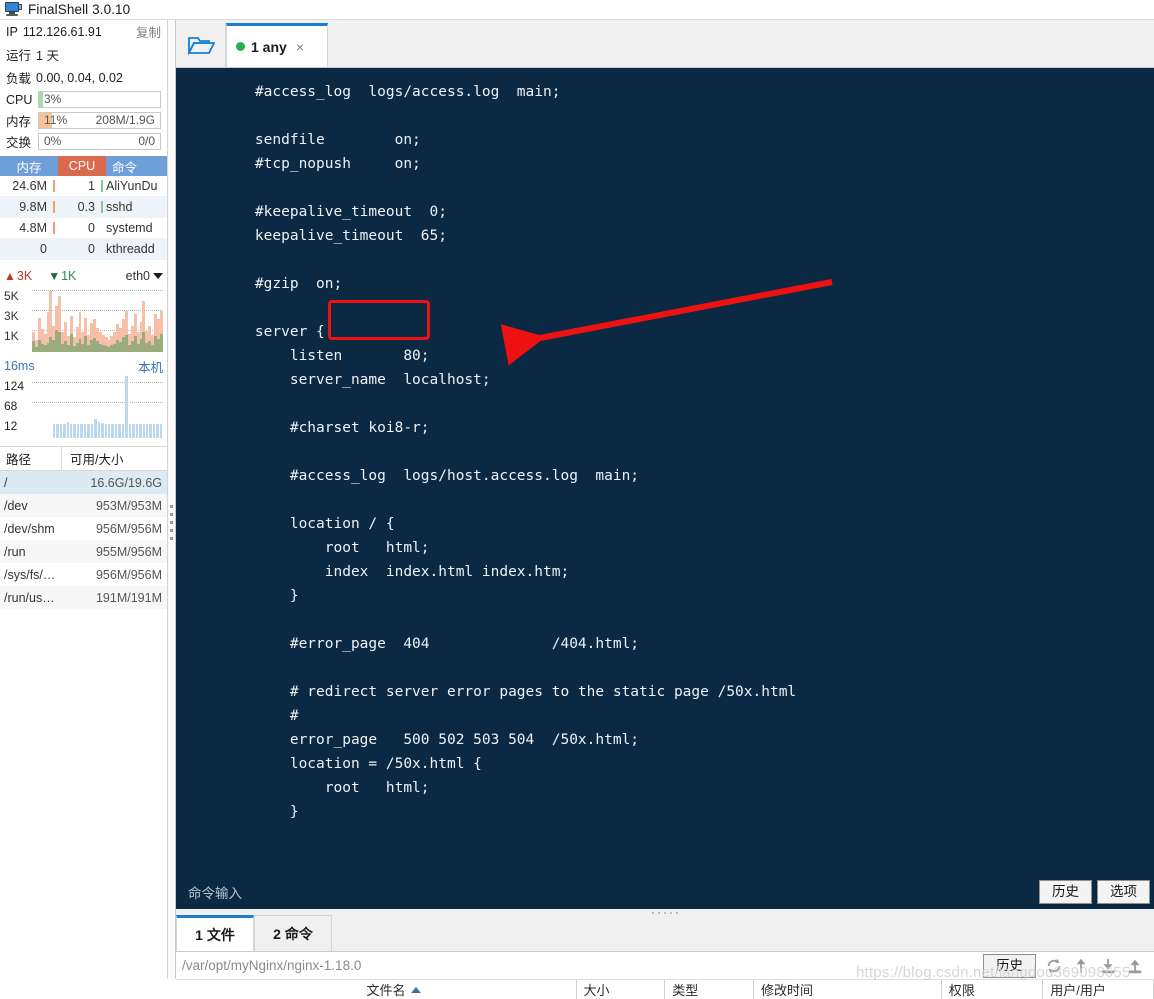 The width and height of the screenshot is (1154, 999). Describe the element at coordinates (97, 319) in the screenshot. I see `network-graph-plot` at that location.